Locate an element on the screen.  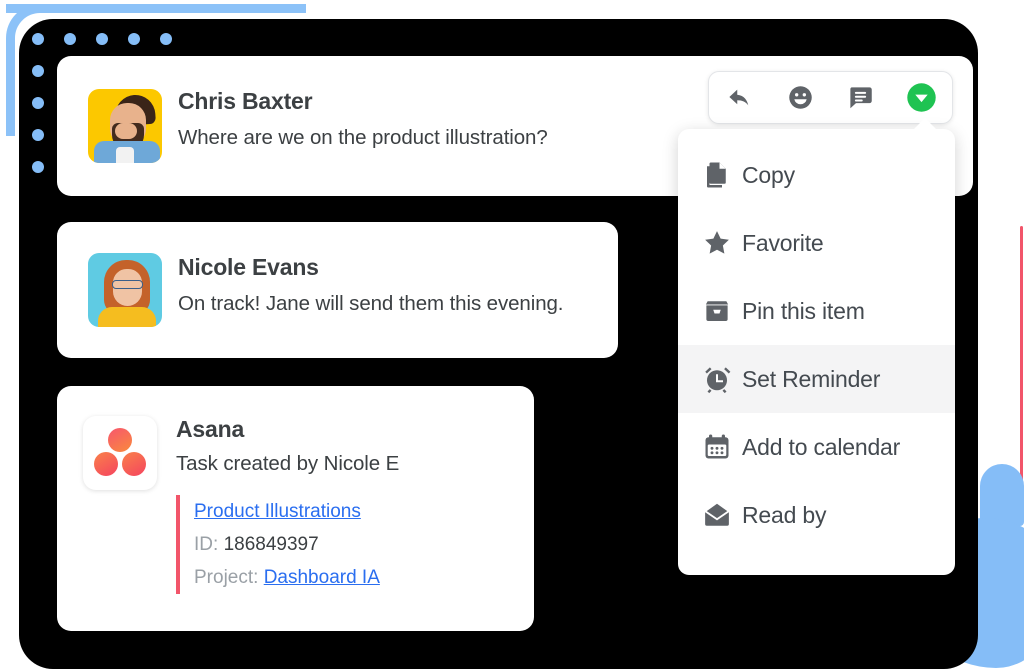
menu-item-label: Pin this item is located at coordinates (803, 310).